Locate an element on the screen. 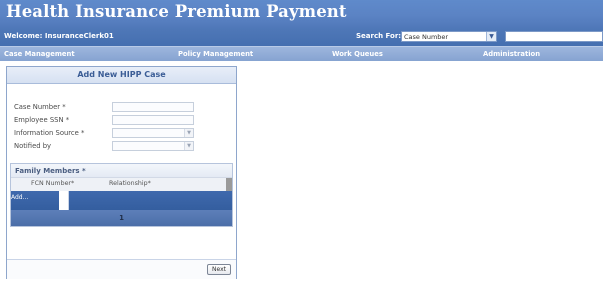  app-header: Health Insurance Premium Payment is located at coordinates (301, 14).